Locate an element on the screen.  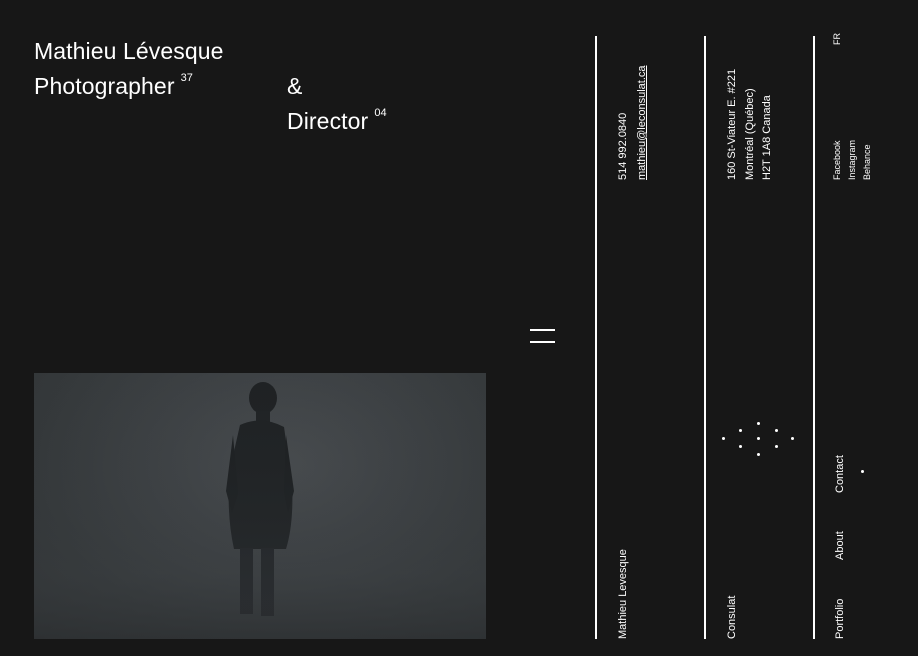
nav-item-contact: Contact is located at coordinates (840, 474).